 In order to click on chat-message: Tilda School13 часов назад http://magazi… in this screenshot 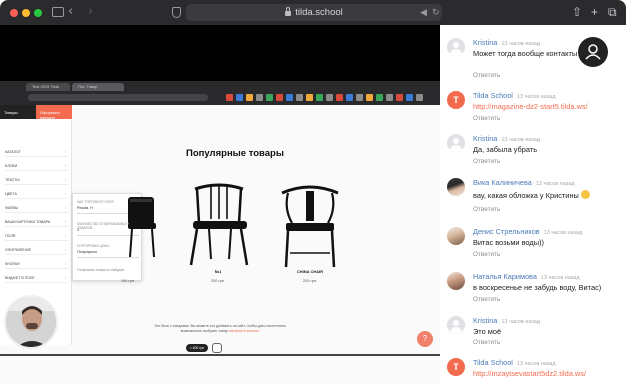, I will do `click(533, 111)`.